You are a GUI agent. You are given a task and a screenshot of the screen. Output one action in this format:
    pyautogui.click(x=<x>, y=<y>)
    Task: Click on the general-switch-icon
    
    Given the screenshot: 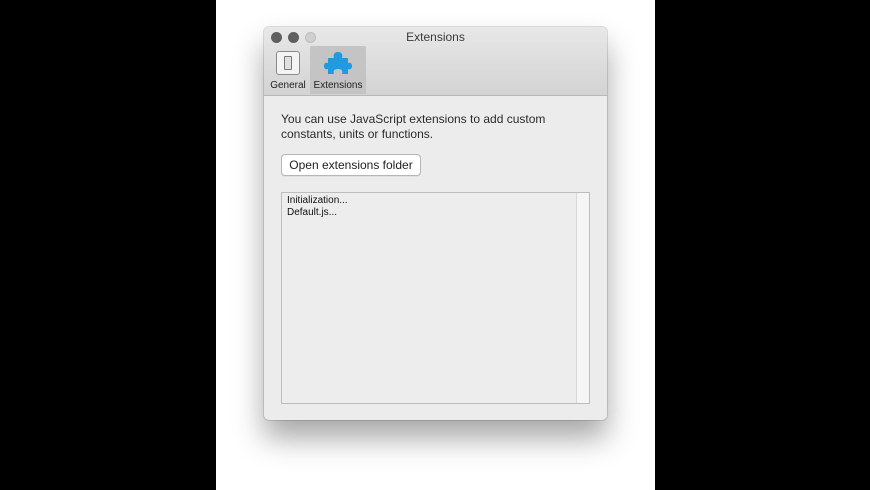 What is the action you would take?
    pyautogui.click(x=288, y=63)
    